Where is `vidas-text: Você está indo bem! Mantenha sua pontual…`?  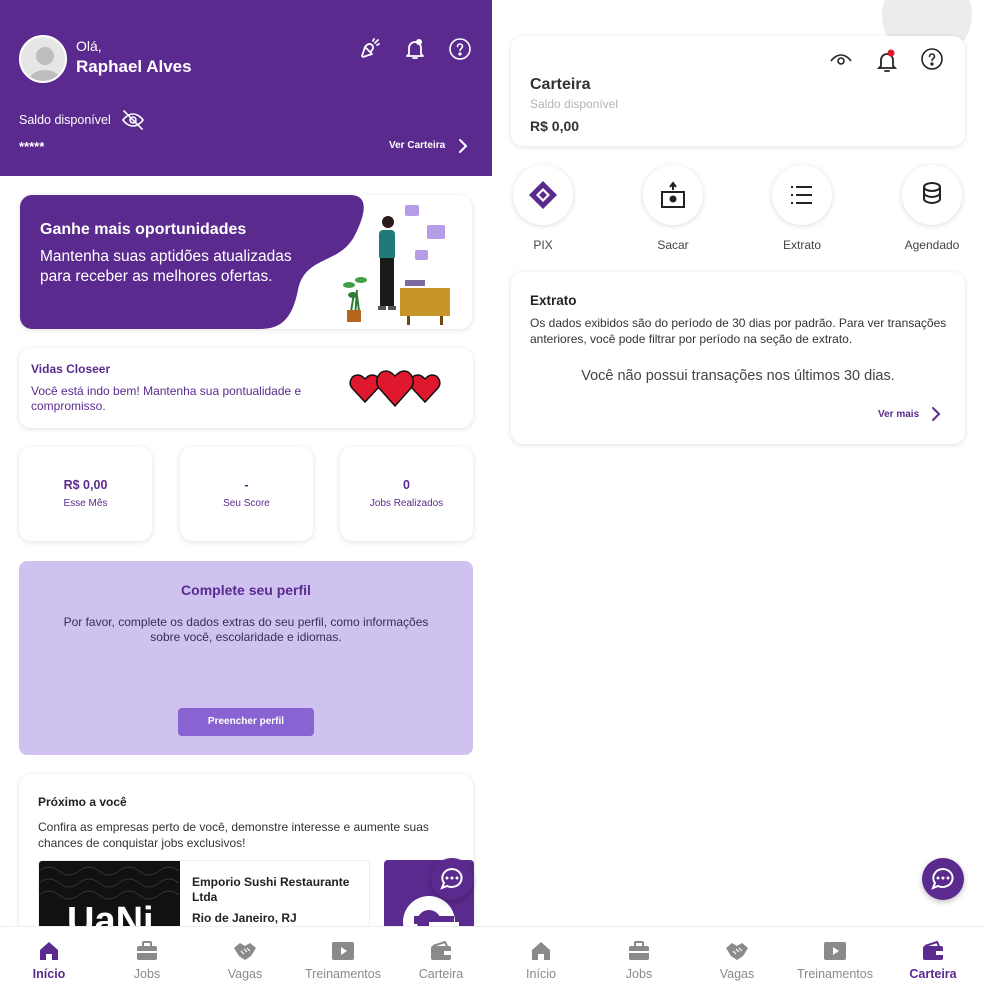 vidas-text: Você está indo bem! Mantenha sua pontual… is located at coordinates (166, 398).